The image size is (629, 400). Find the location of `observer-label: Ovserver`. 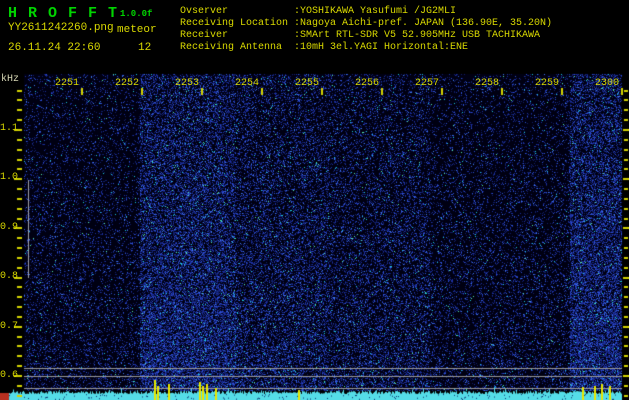

observer-label: Ovserver is located at coordinates (204, 11).